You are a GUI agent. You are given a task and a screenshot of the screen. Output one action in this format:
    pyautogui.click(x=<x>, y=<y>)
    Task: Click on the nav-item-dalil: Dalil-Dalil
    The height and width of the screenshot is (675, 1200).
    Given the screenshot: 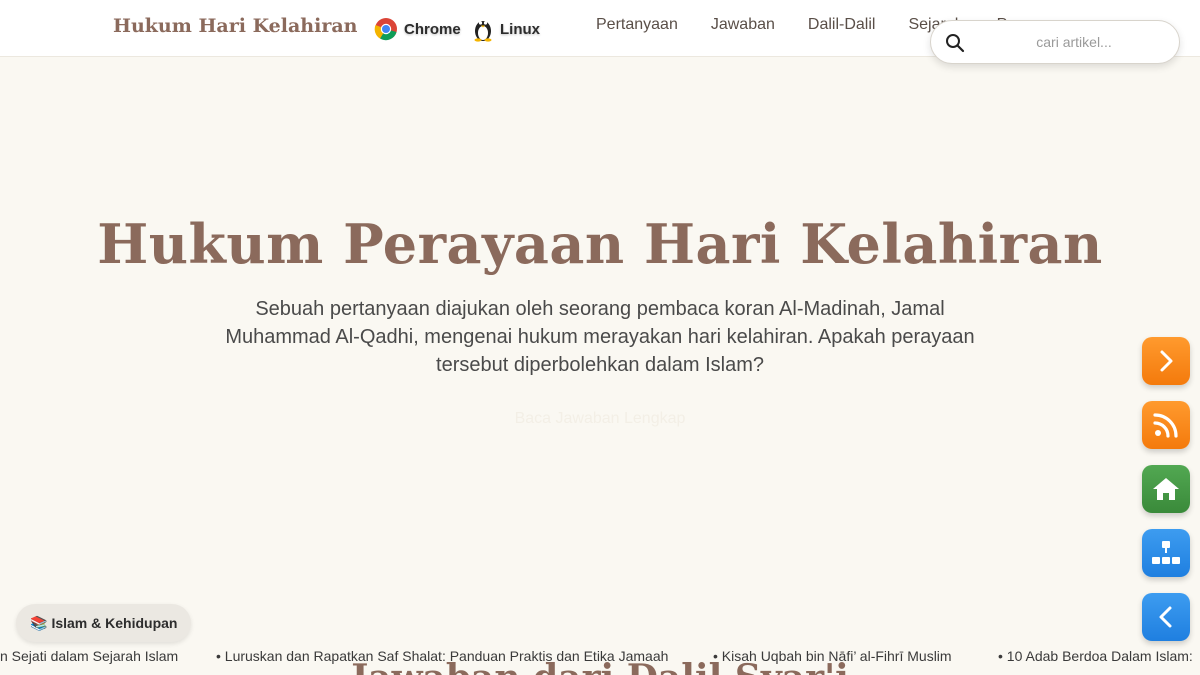 What is the action you would take?
    pyautogui.click(x=842, y=25)
    